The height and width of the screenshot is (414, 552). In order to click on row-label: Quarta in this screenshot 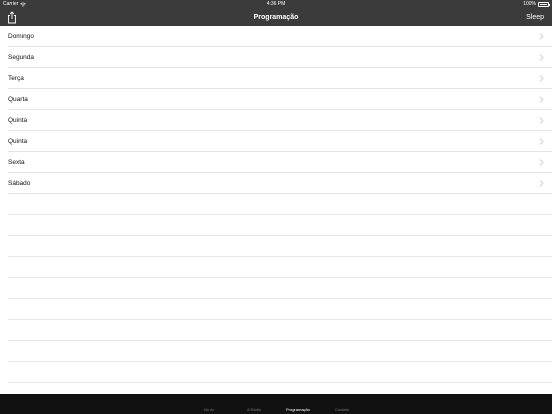, I will do `click(18, 99)`.